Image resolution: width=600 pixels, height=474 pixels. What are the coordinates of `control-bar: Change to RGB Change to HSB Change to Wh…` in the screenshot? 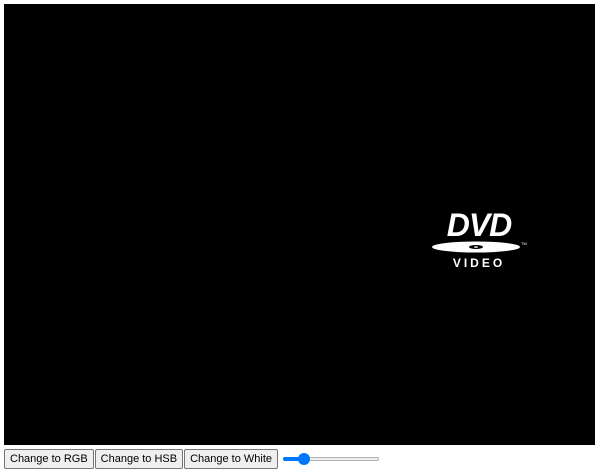 It's located at (192, 459).